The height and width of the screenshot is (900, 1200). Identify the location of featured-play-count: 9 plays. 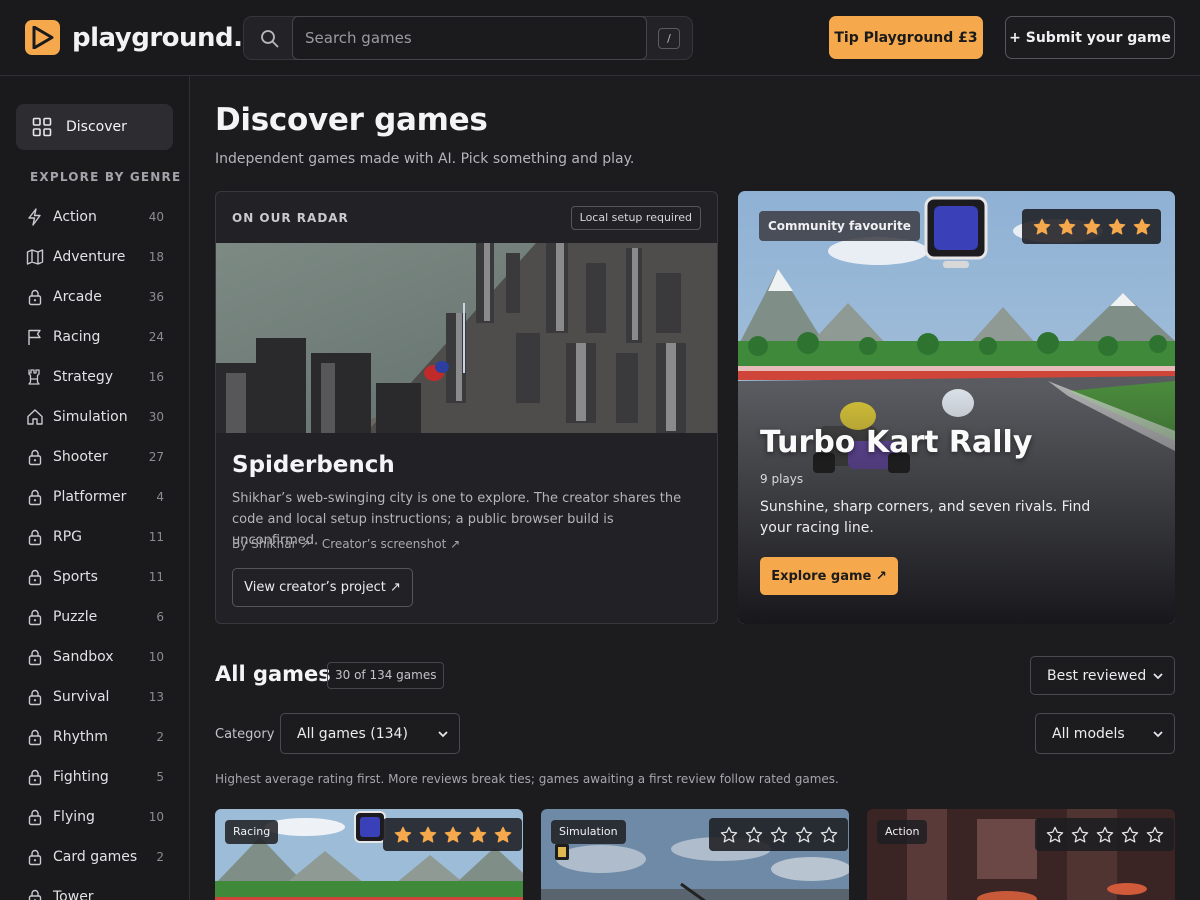
(782, 479).